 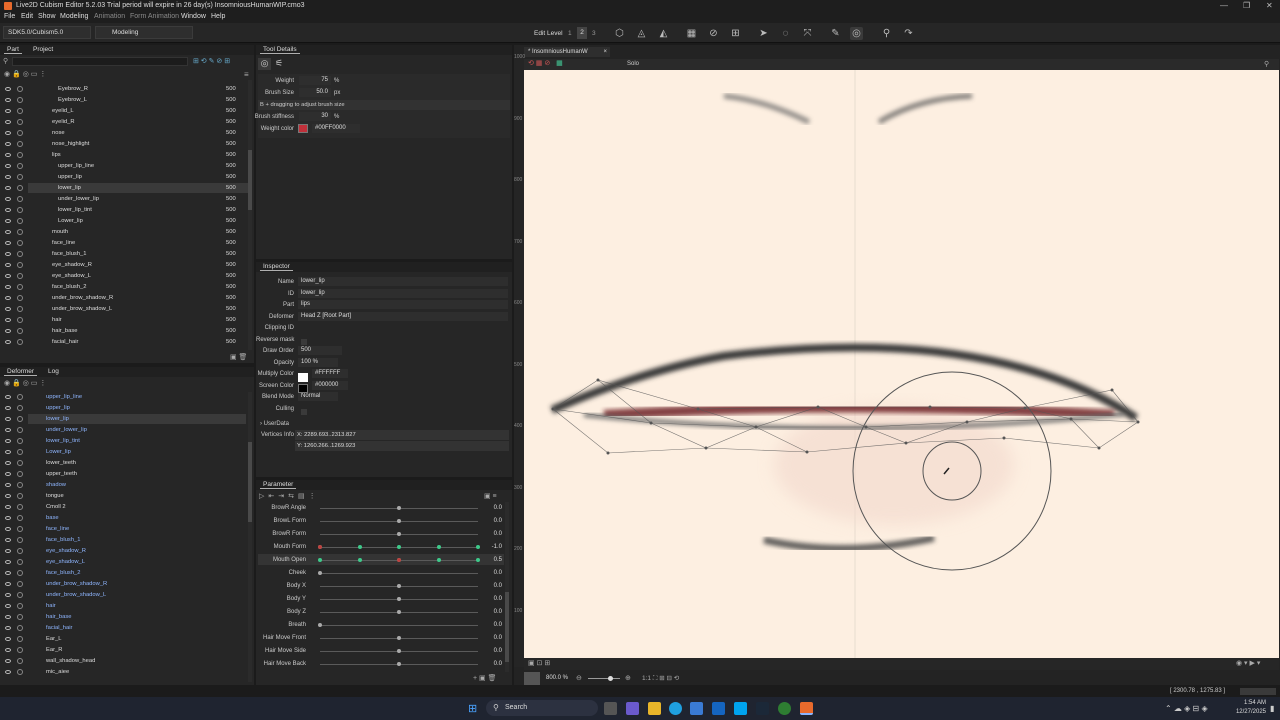 I want to click on tray-icons: ⌃ ☁ ◈ ⊟ ◈, so click(x=1186, y=708).